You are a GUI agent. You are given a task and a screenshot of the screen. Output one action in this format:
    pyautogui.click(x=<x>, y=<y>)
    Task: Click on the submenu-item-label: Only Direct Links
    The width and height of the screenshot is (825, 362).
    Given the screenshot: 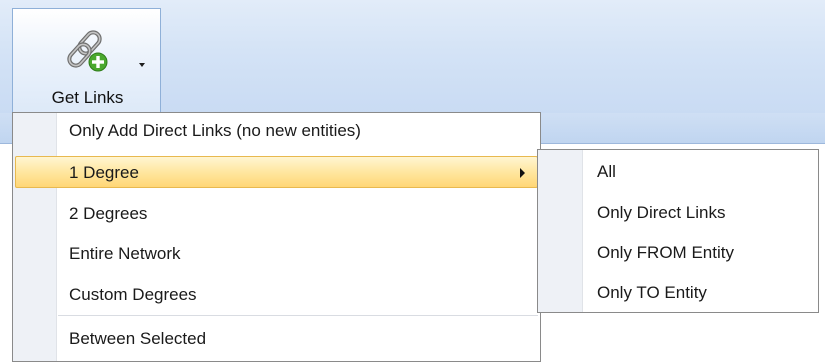 What is the action you would take?
    pyautogui.click(x=661, y=212)
    